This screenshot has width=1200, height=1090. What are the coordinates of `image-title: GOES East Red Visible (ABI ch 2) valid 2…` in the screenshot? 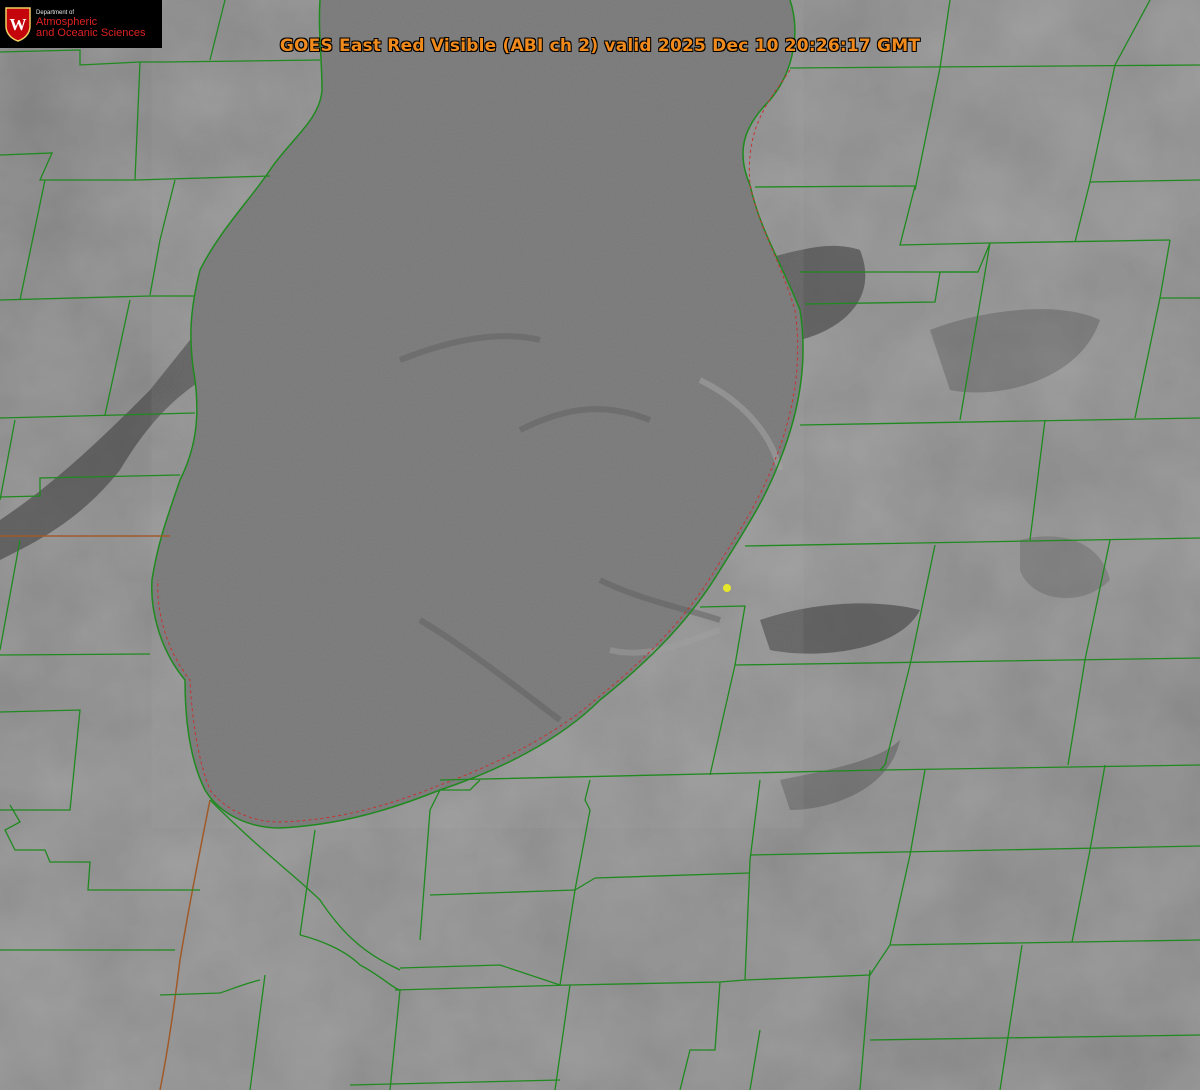 It's located at (600, 46).